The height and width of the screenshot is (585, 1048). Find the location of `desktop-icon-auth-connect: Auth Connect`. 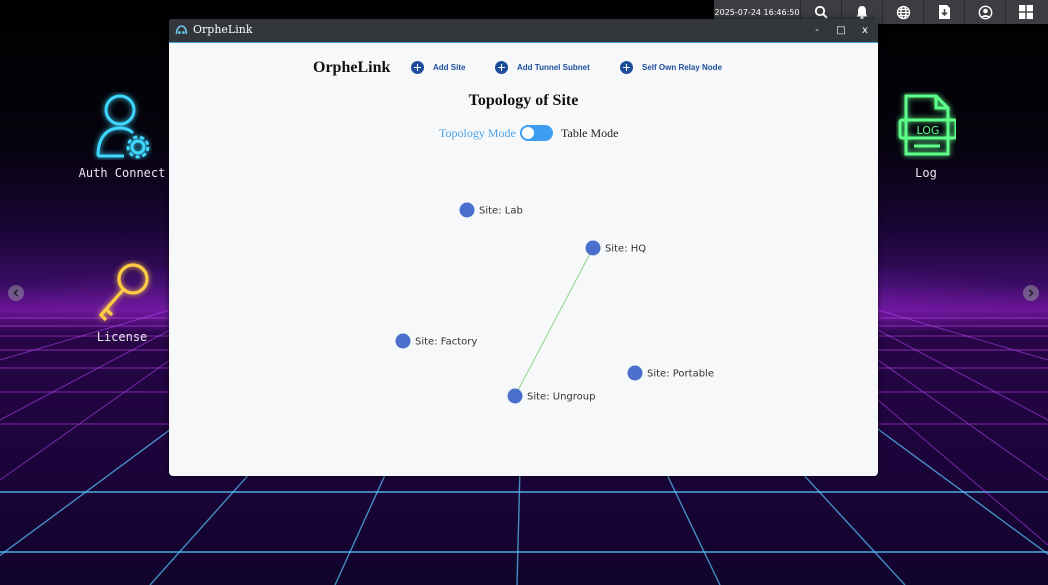

desktop-icon-auth-connect: Auth Connect is located at coordinates (122, 136).